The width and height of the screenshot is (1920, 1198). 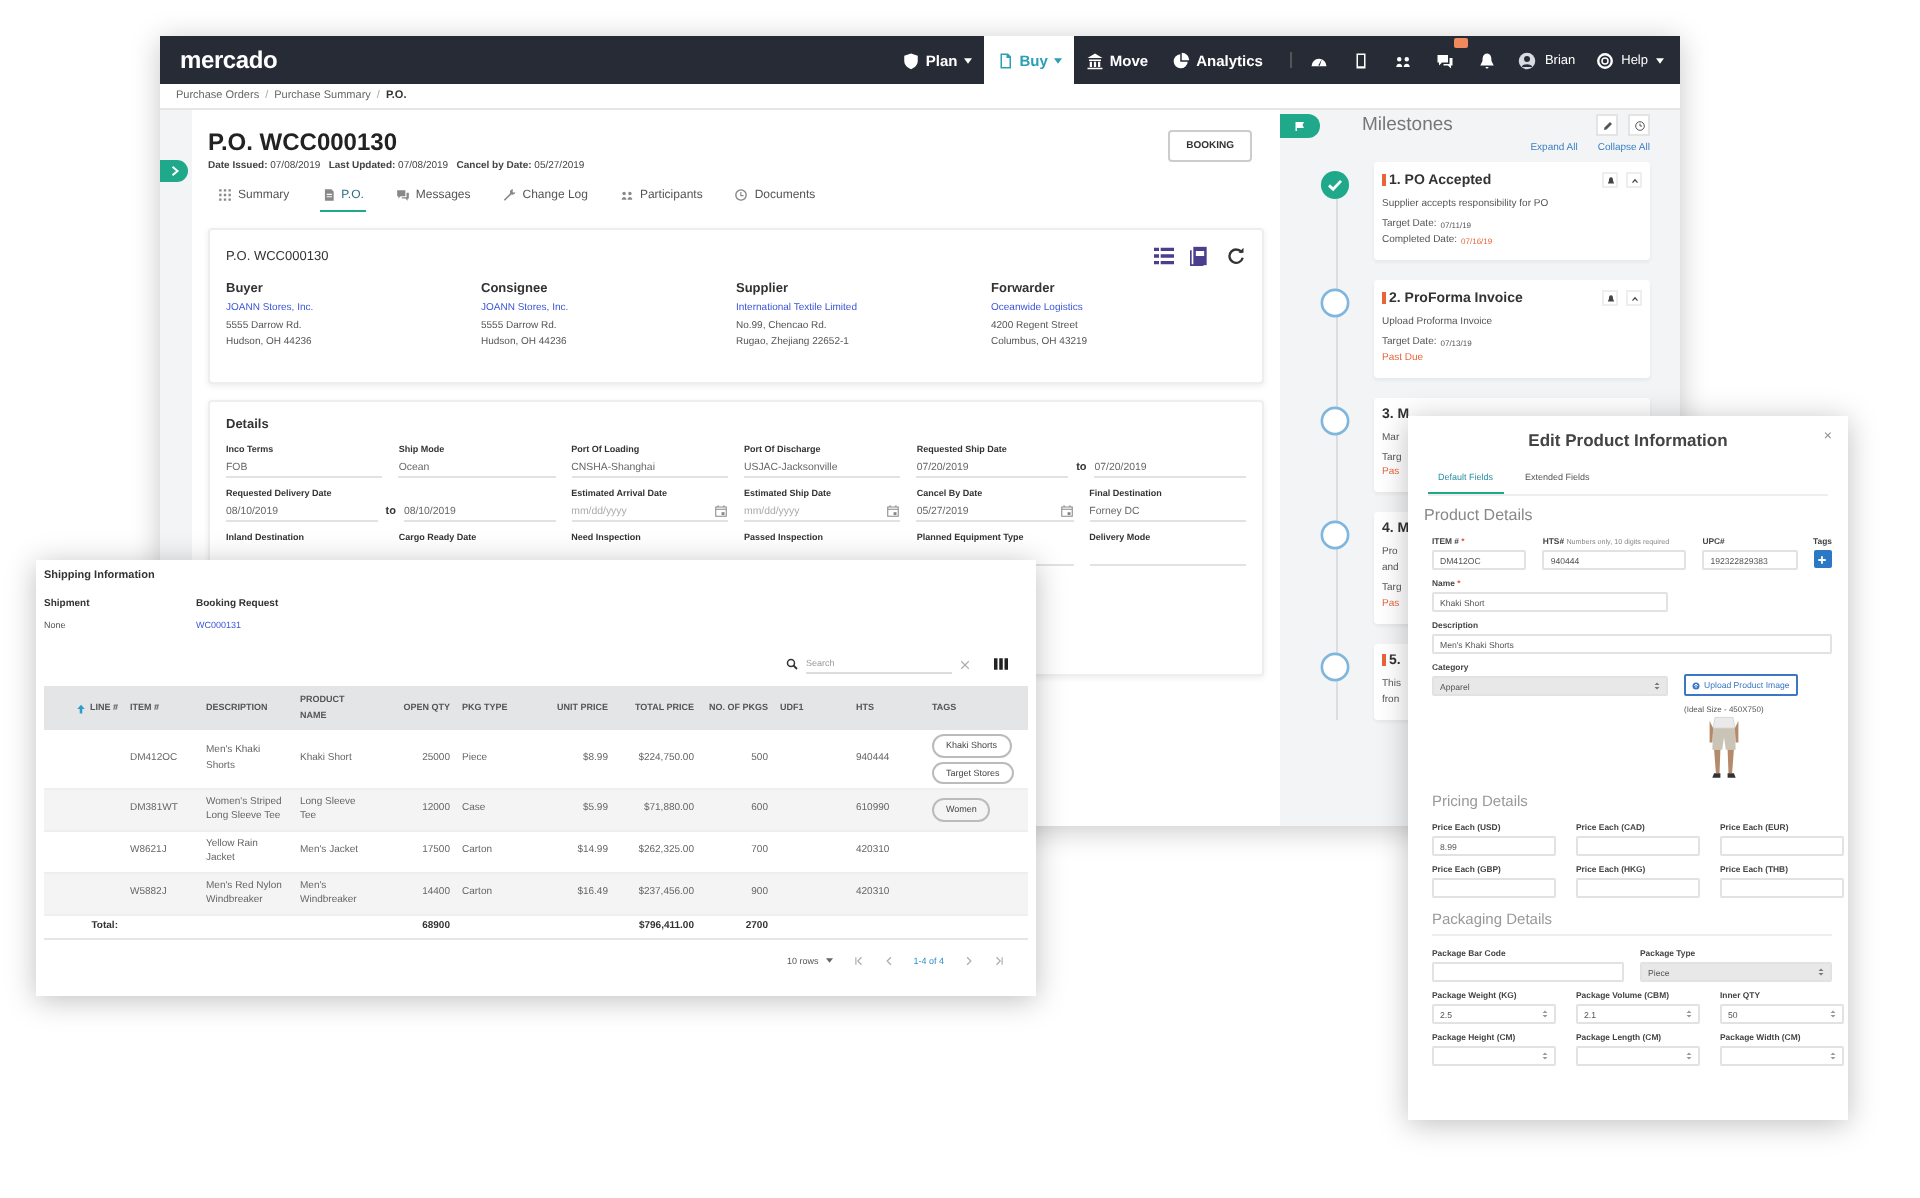 I want to click on last-page-button, so click(x=999, y=961).